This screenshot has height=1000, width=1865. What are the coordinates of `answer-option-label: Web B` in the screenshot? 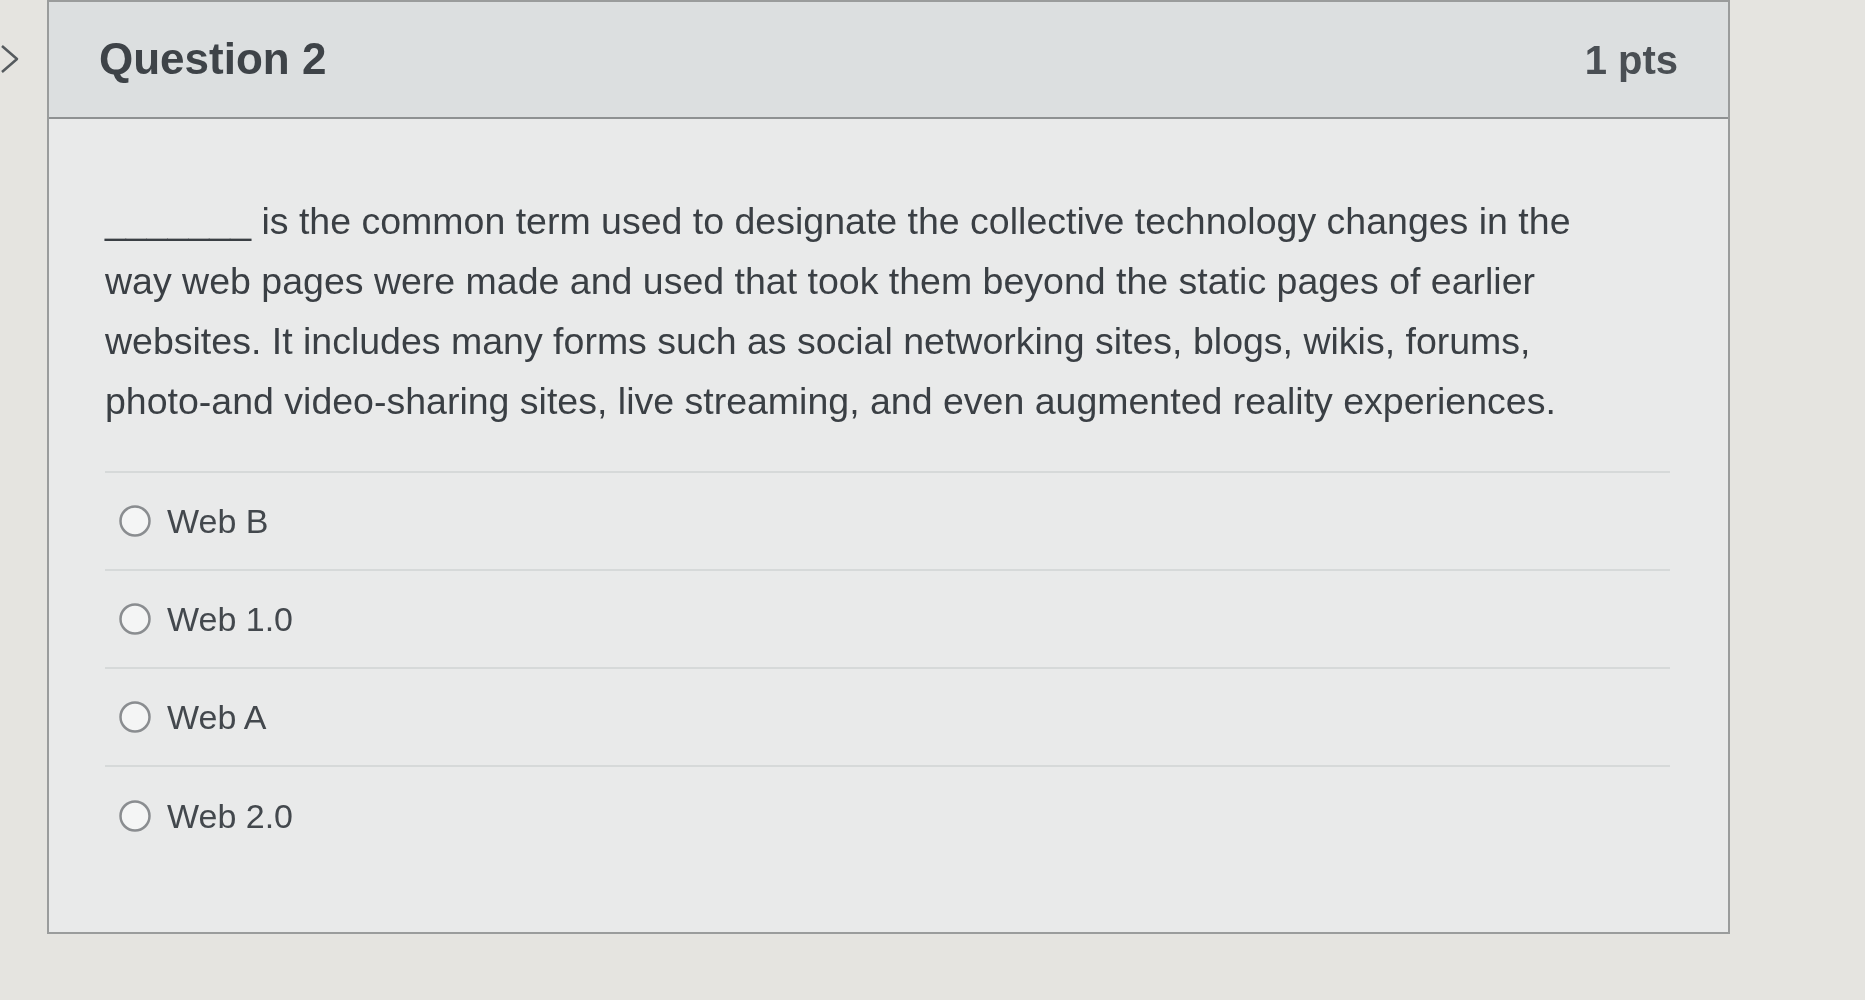 It's located at (218, 521).